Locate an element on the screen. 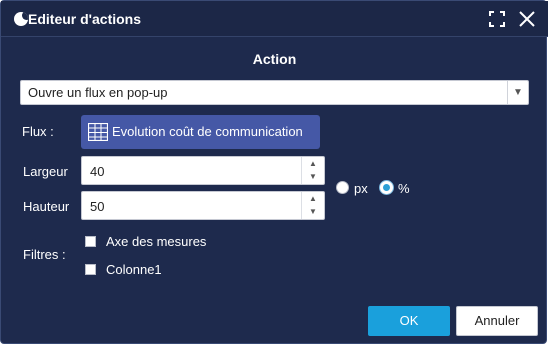  filters-label: Filtres : is located at coordinates (44, 254).